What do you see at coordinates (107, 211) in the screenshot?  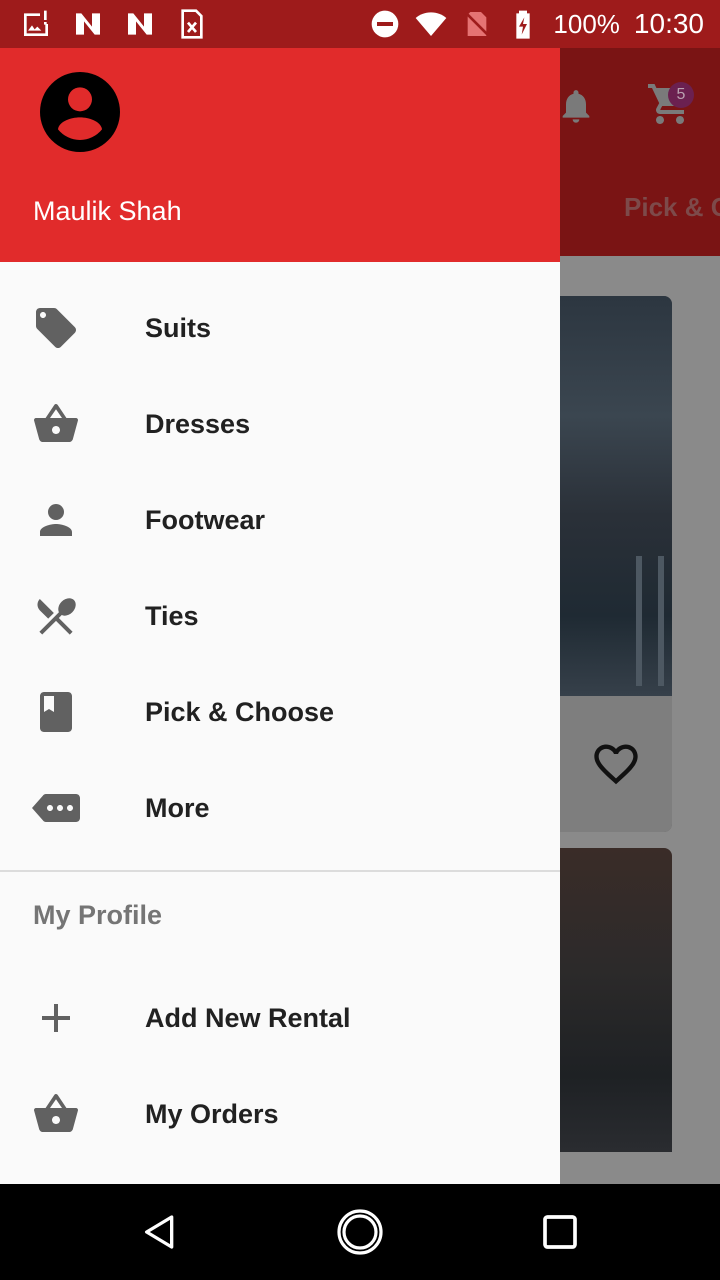 I see `user-name: Maulik Shah` at bounding box center [107, 211].